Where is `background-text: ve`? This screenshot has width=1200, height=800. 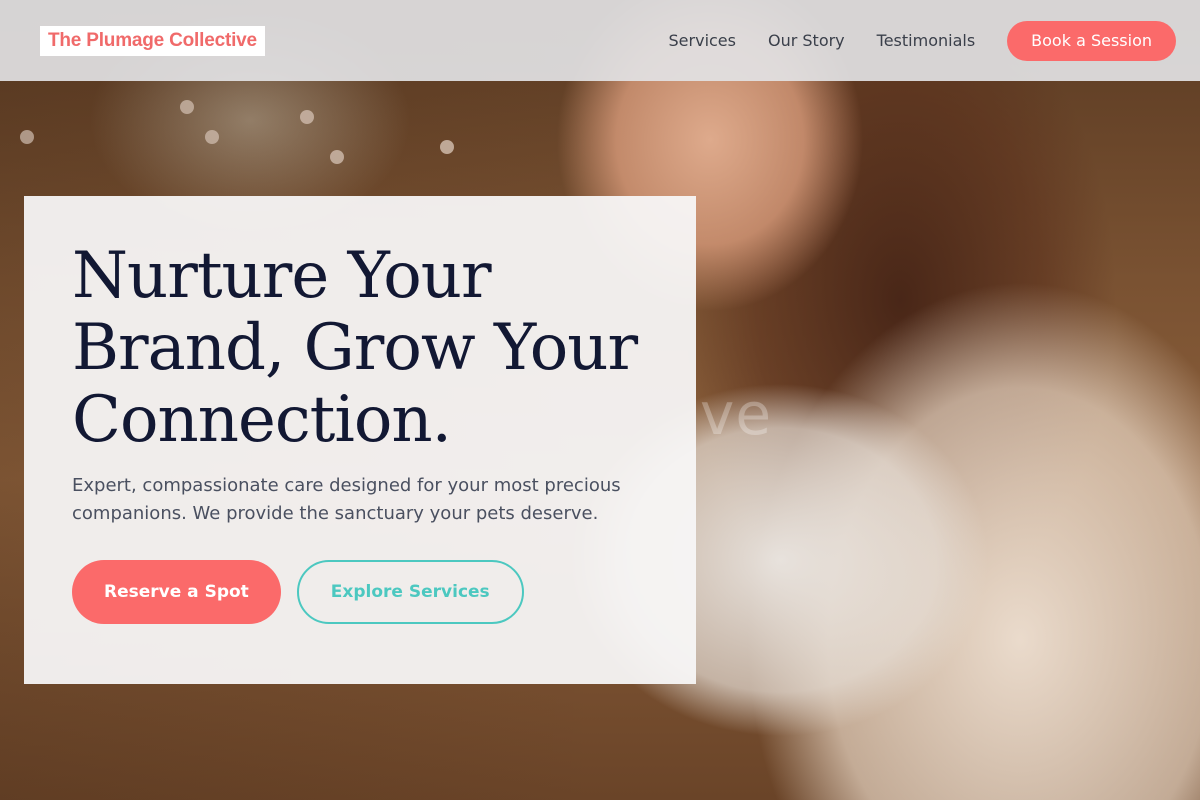
background-text: ve is located at coordinates (736, 414).